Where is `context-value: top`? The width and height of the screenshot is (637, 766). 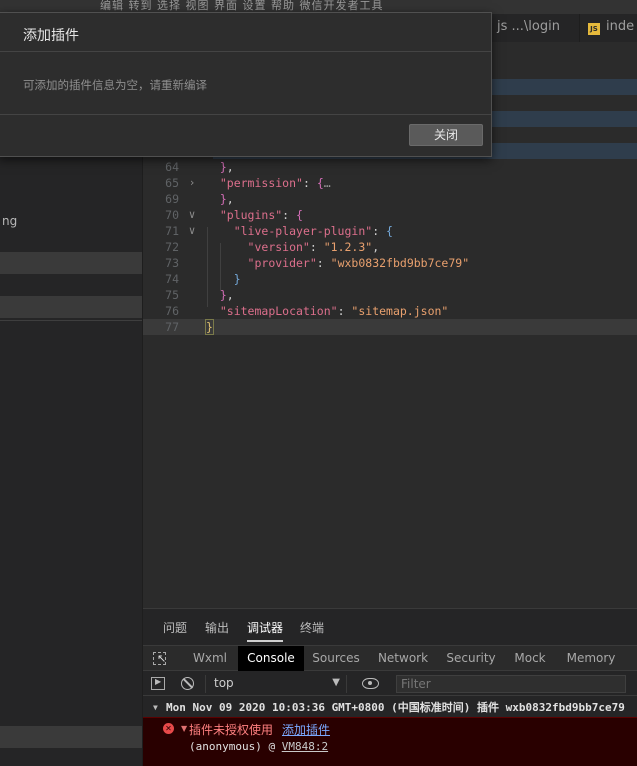
context-value: top is located at coordinates (224, 683).